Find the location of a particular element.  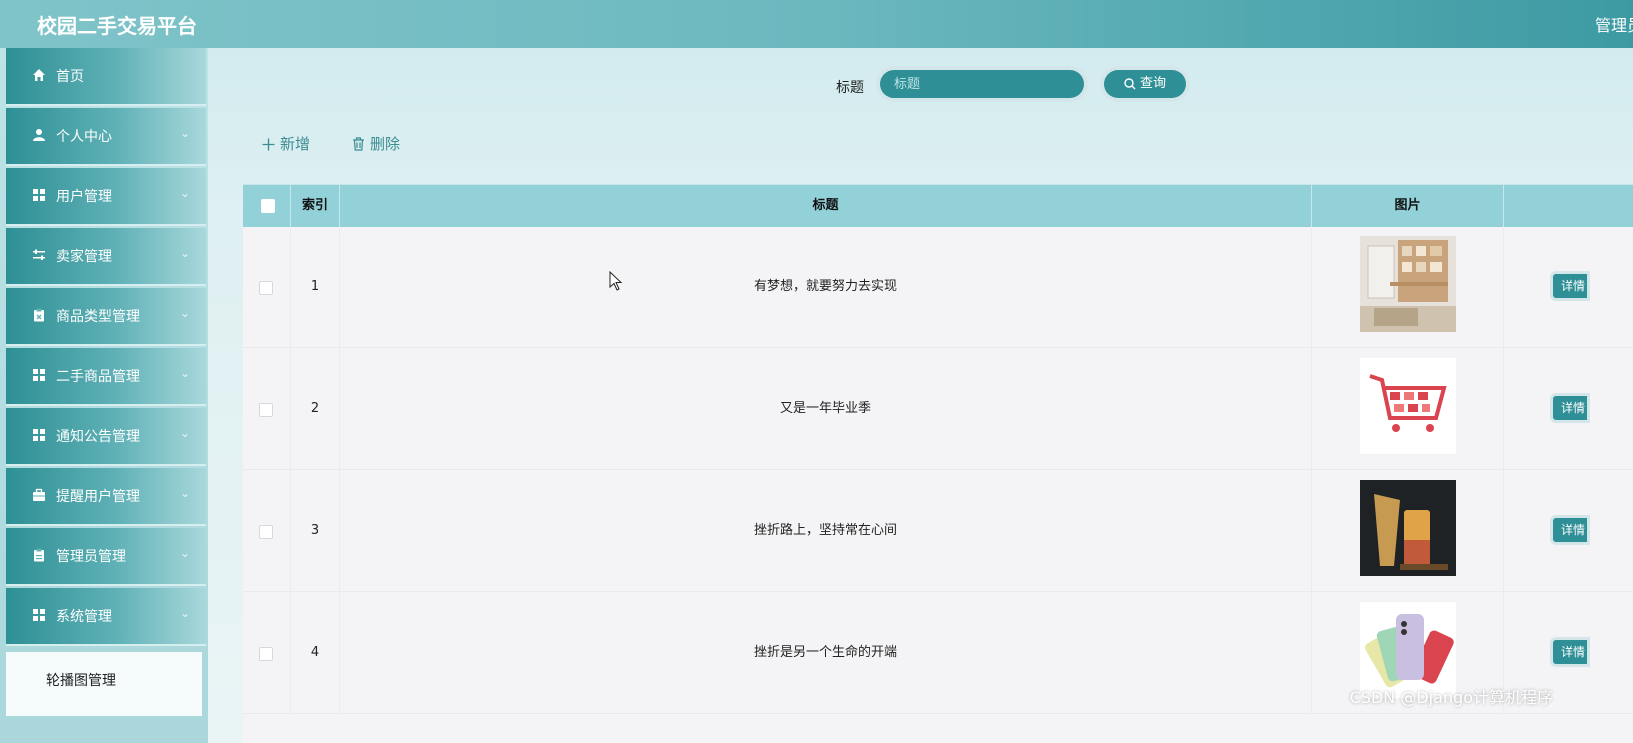

top-bar: 校园二手交易平台 管理员 is located at coordinates (816, 24).